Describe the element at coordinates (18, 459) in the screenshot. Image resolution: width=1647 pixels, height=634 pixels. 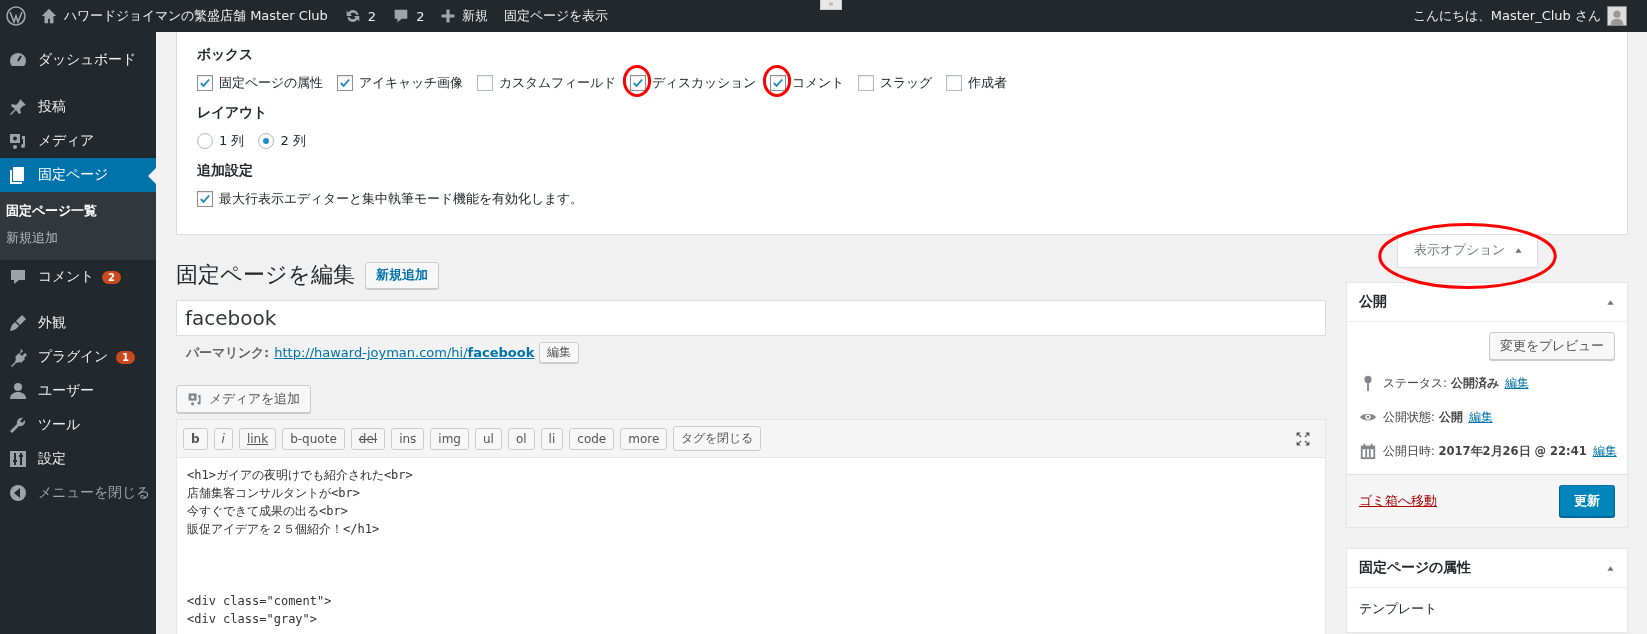
I see `sliders-icon` at that location.